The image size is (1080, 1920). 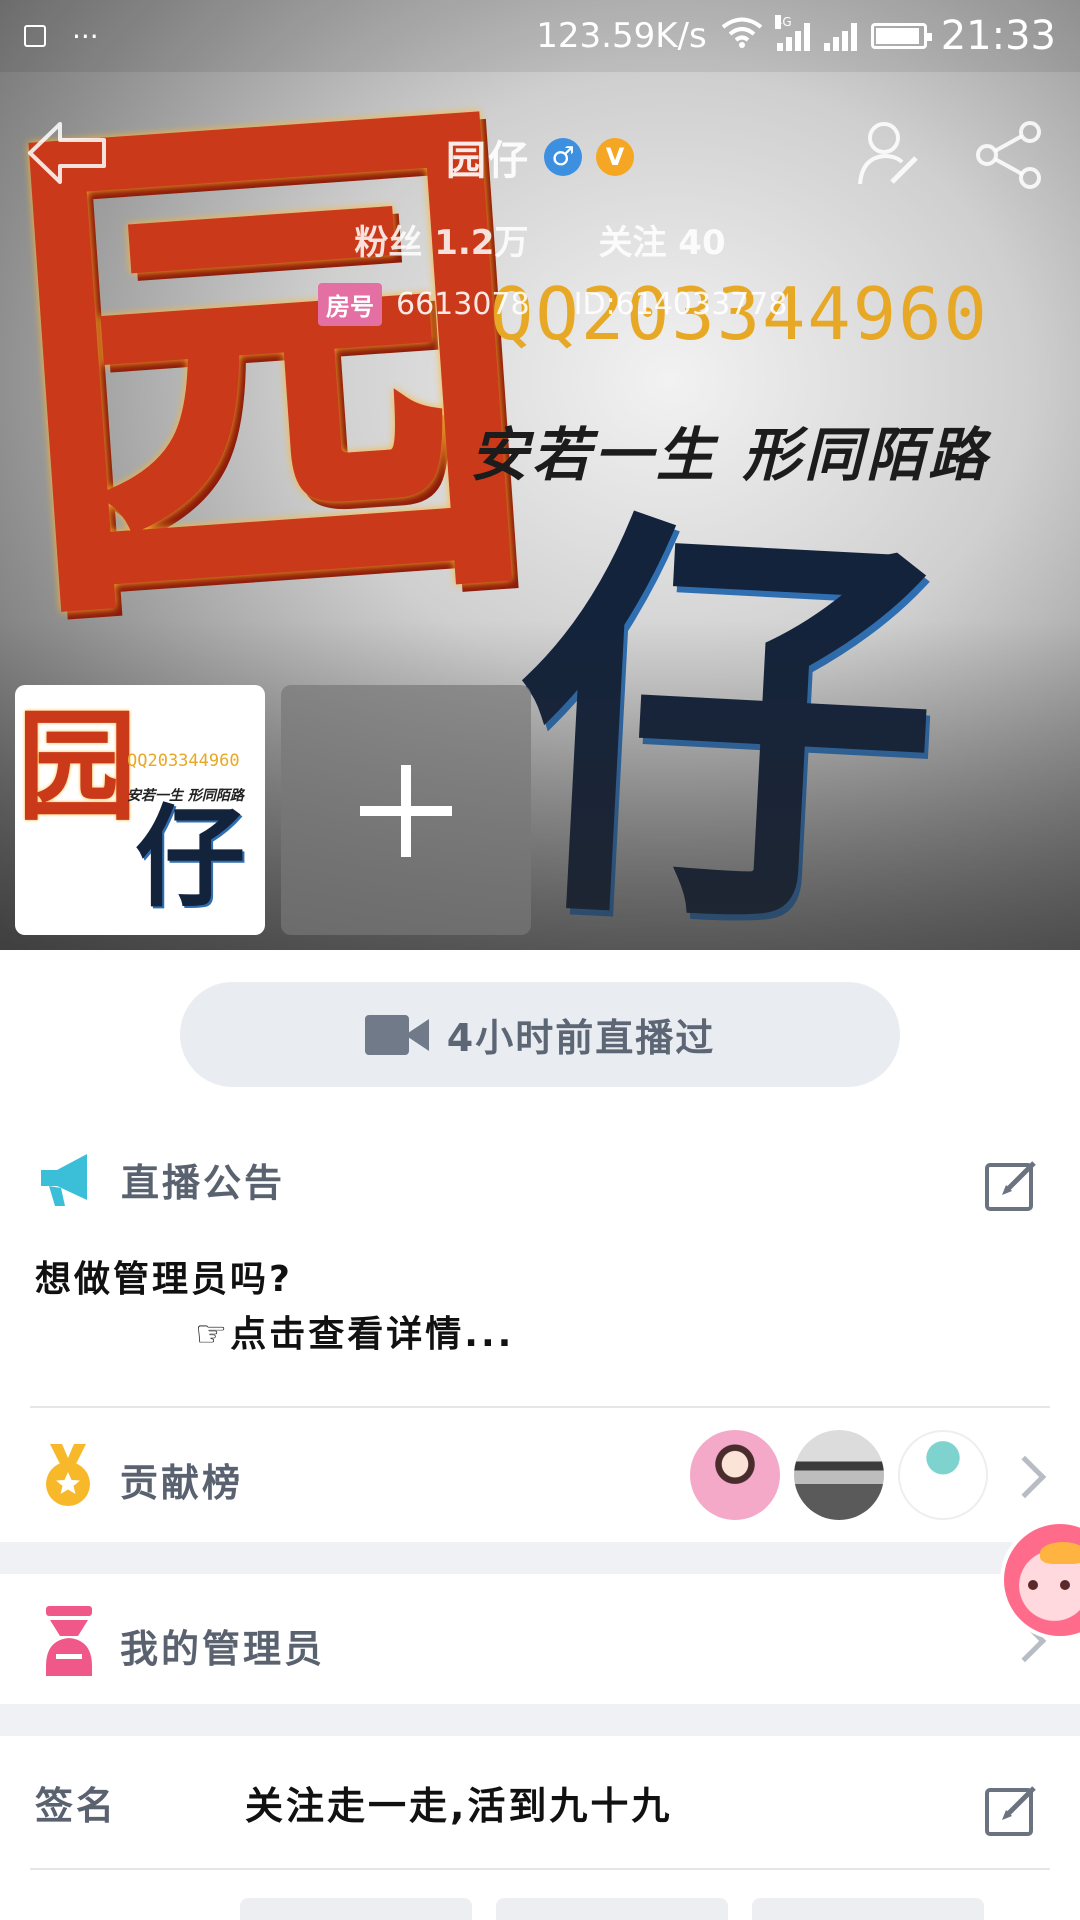 What do you see at coordinates (540, 1640) in the screenshot?
I see `my-admins-row: 我的管理员` at bounding box center [540, 1640].